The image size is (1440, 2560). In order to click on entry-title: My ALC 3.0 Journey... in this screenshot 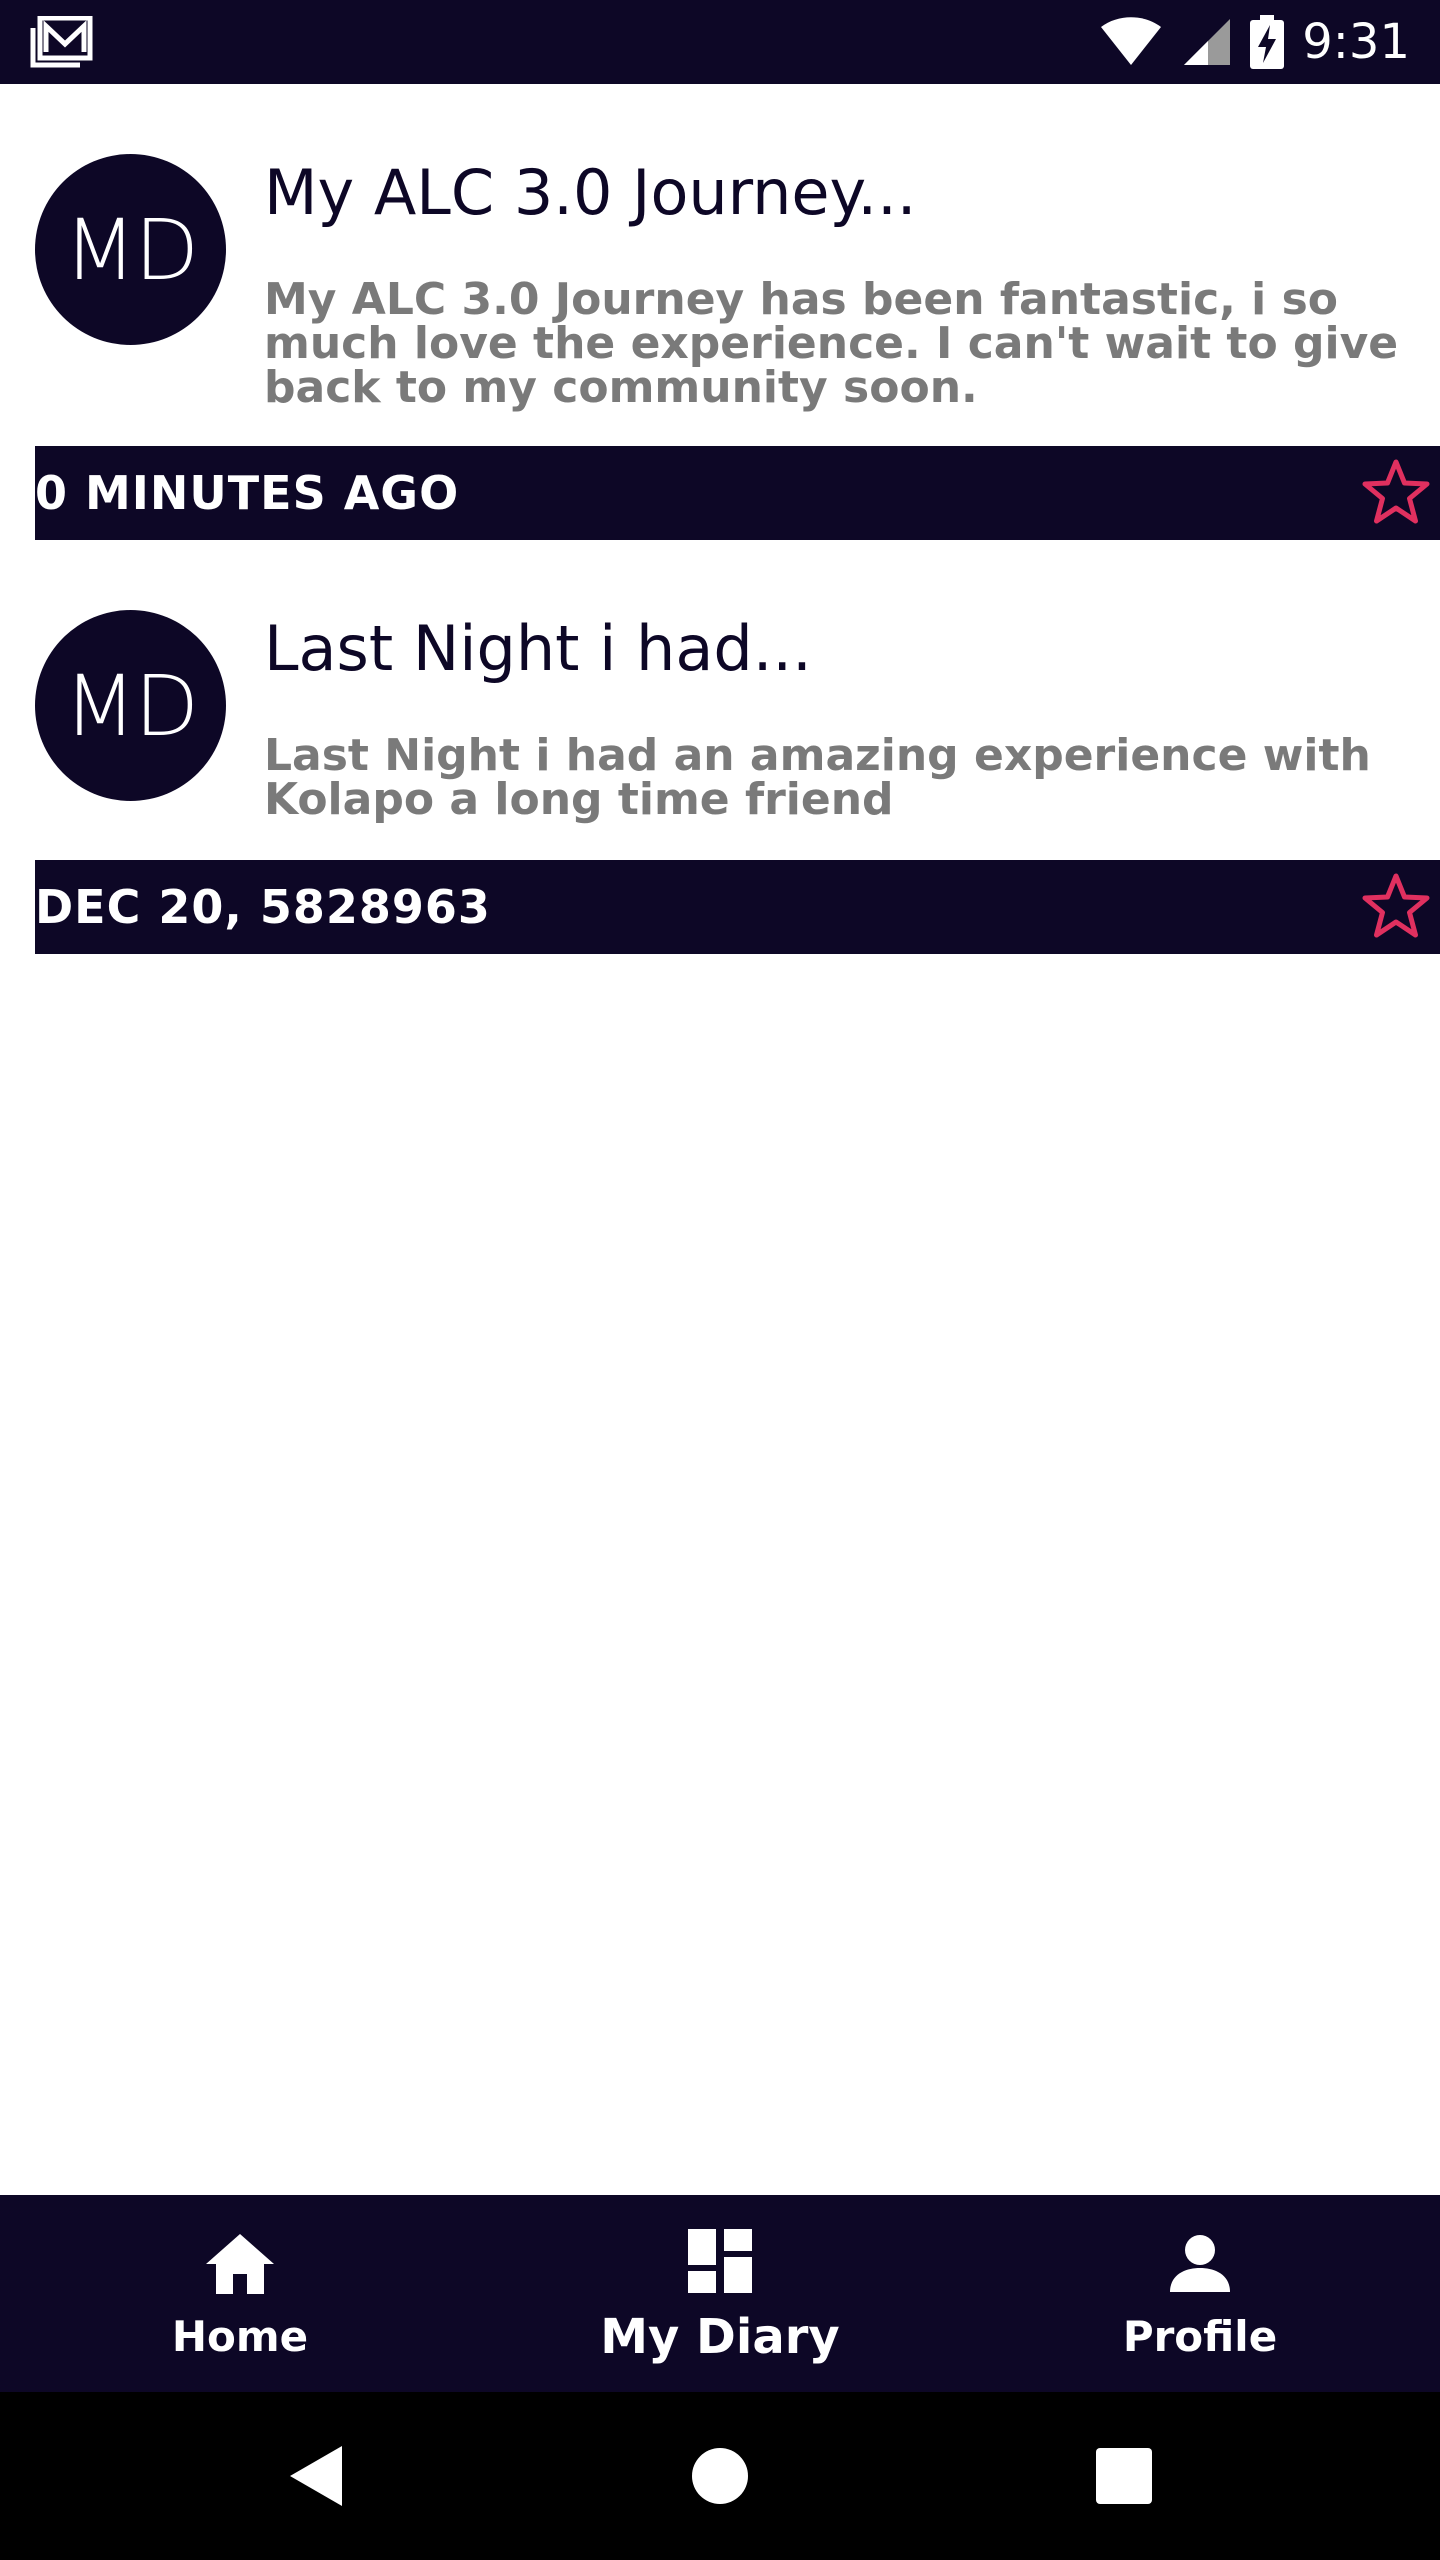, I will do `click(590, 192)`.